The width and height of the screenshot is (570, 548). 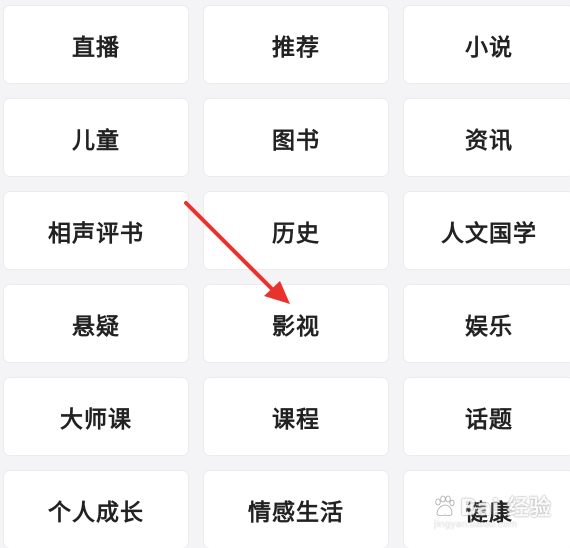 I want to click on category-tile-recommend: 推荐, so click(x=296, y=44).